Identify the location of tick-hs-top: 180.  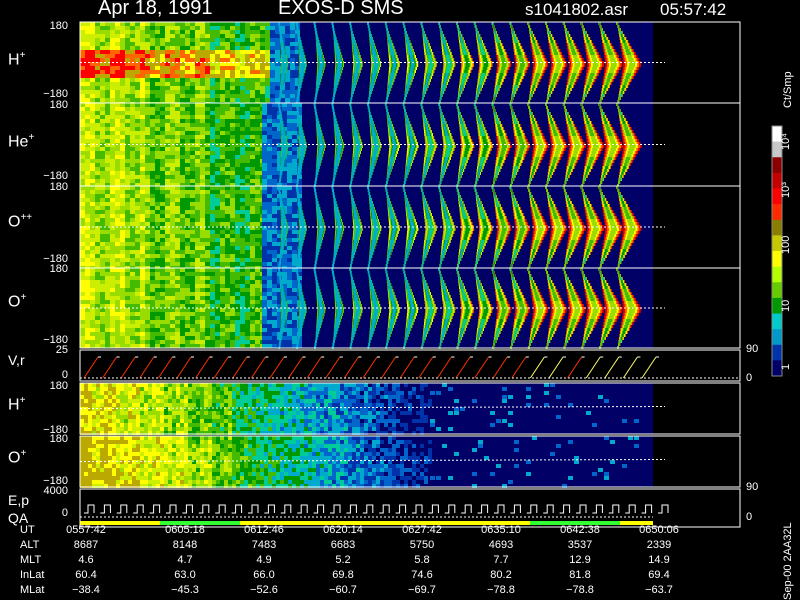
(58, 386).